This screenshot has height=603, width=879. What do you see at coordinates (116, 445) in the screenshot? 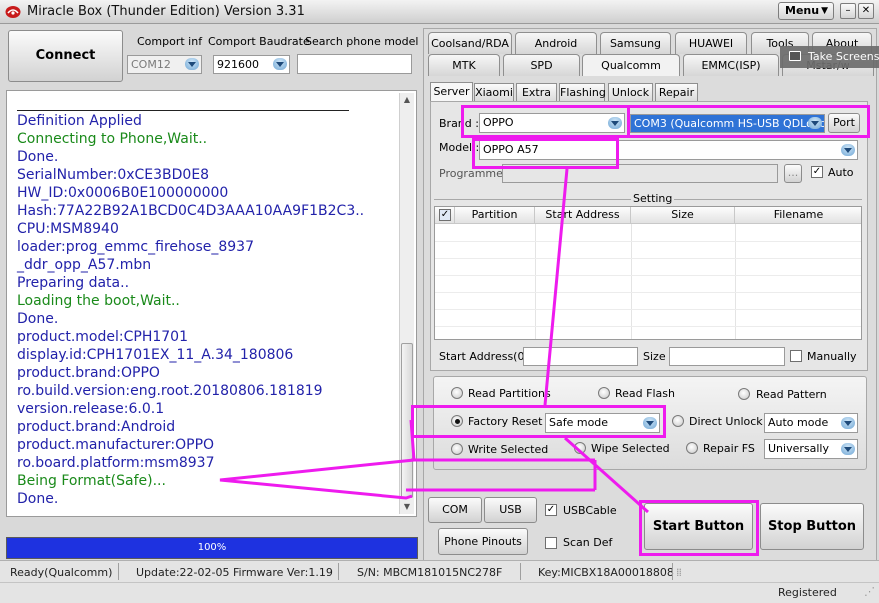
I see `log-line: product.manufacturer:OPPO` at bounding box center [116, 445].